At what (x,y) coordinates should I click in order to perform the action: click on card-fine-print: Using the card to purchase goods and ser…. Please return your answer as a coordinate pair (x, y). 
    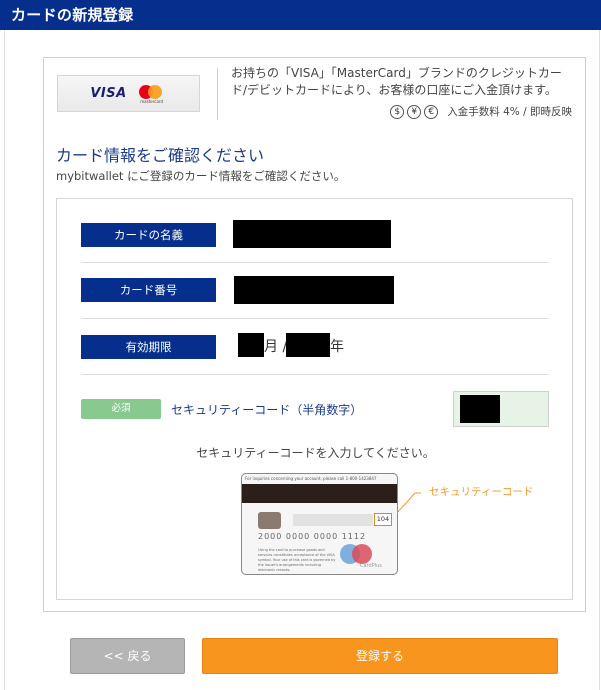
    Looking at the image, I should click on (297, 560).